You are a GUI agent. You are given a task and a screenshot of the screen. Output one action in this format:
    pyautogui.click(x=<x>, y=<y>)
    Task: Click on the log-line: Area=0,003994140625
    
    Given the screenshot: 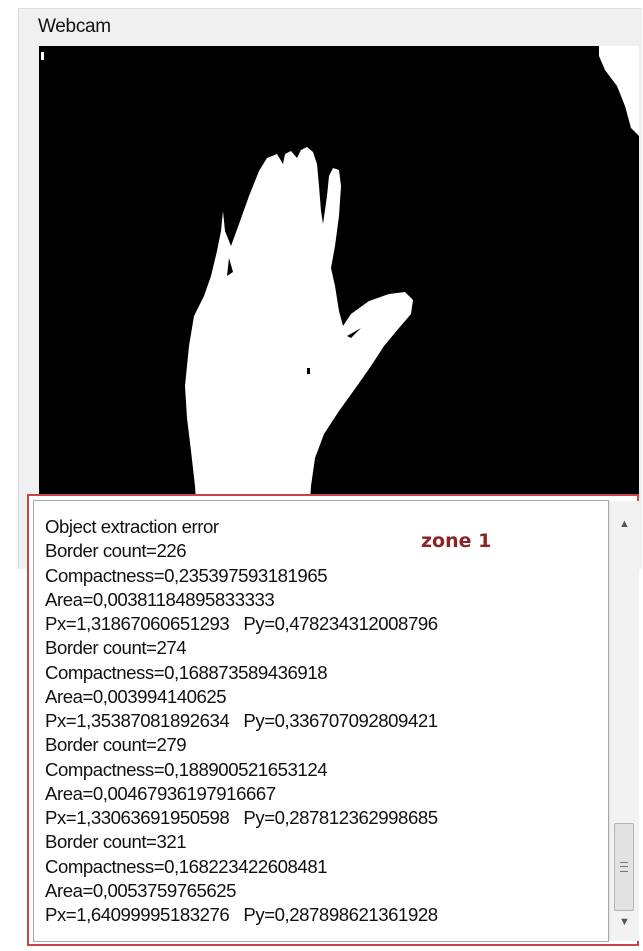 What is the action you would take?
    pyautogui.click(x=136, y=696)
    